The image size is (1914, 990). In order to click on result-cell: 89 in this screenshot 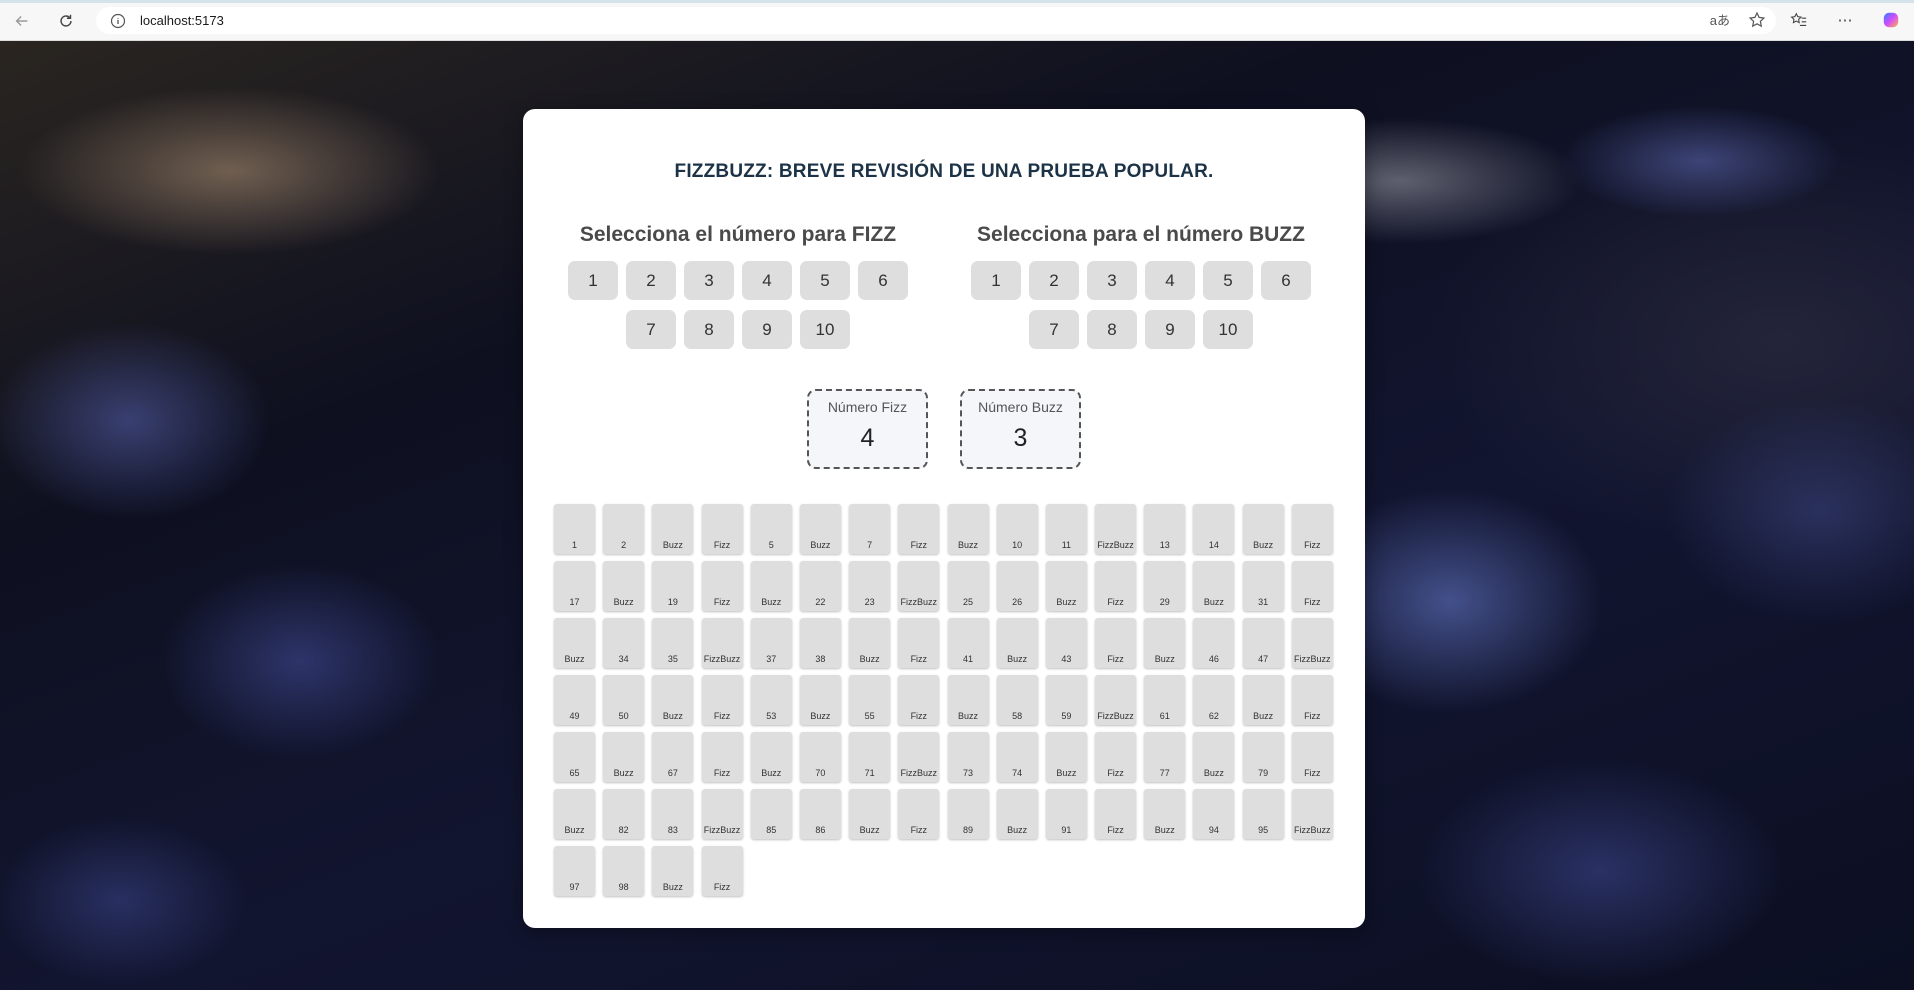, I will do `click(968, 814)`.